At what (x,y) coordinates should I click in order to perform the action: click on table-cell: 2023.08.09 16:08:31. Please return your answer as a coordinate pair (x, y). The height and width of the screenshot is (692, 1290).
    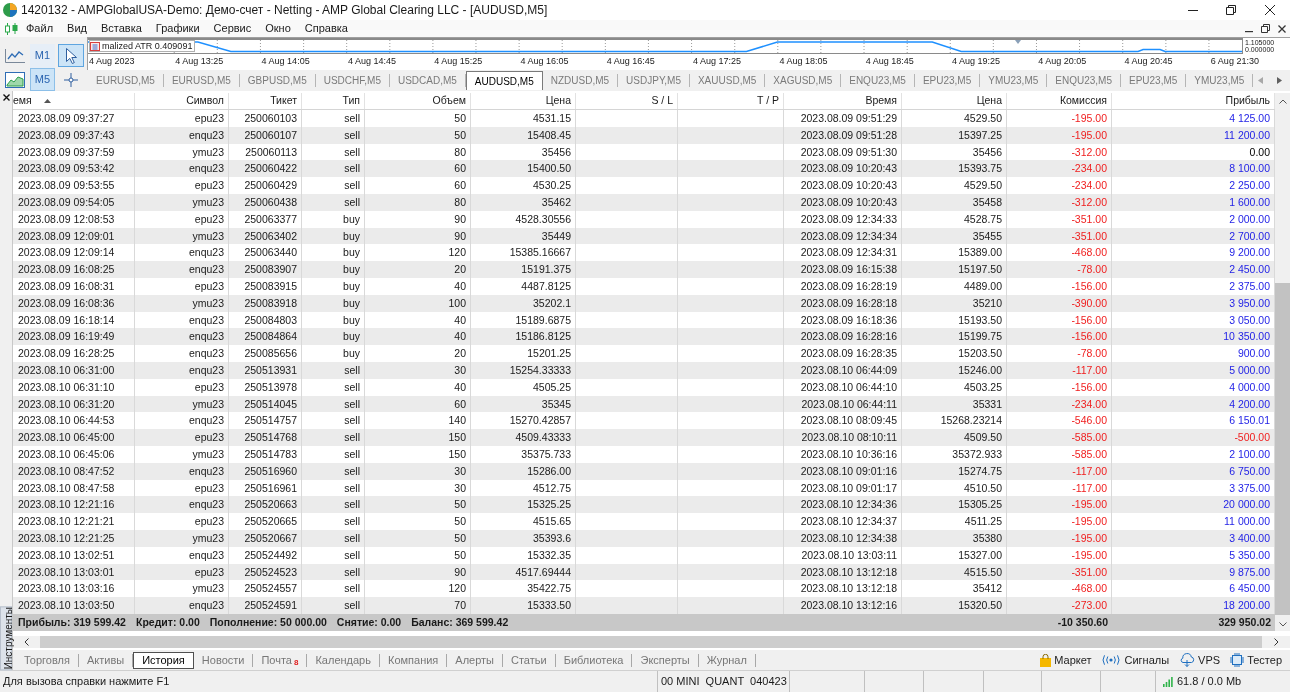
    Looking at the image, I should click on (74, 286).